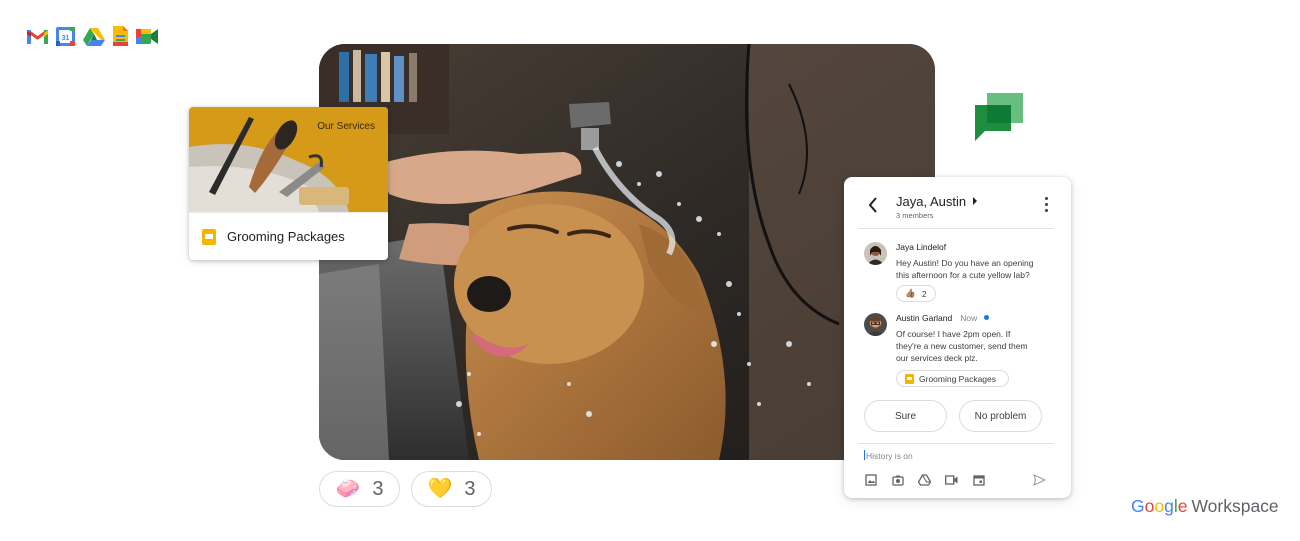 This screenshot has width=1300, height=541. I want to click on yellow-heart-emoji-icon: 💛, so click(440, 489).